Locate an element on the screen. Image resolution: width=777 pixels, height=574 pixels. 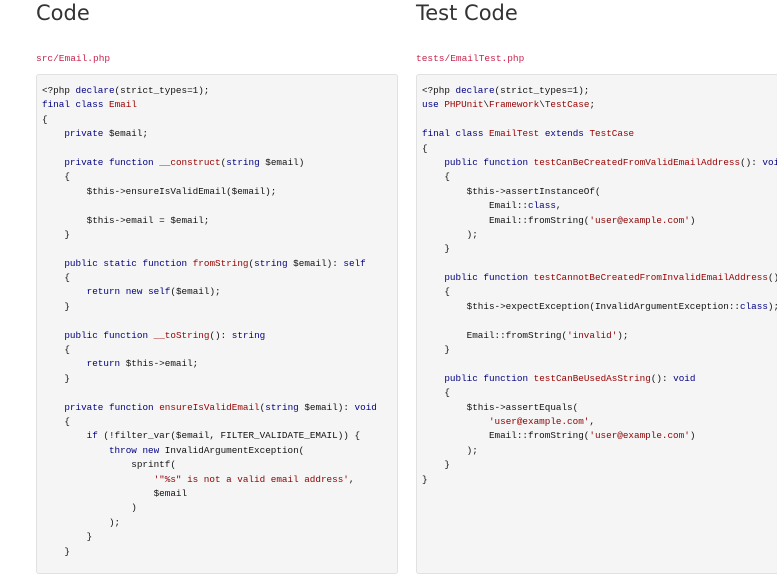
code-heading: Code is located at coordinates (63, 13).